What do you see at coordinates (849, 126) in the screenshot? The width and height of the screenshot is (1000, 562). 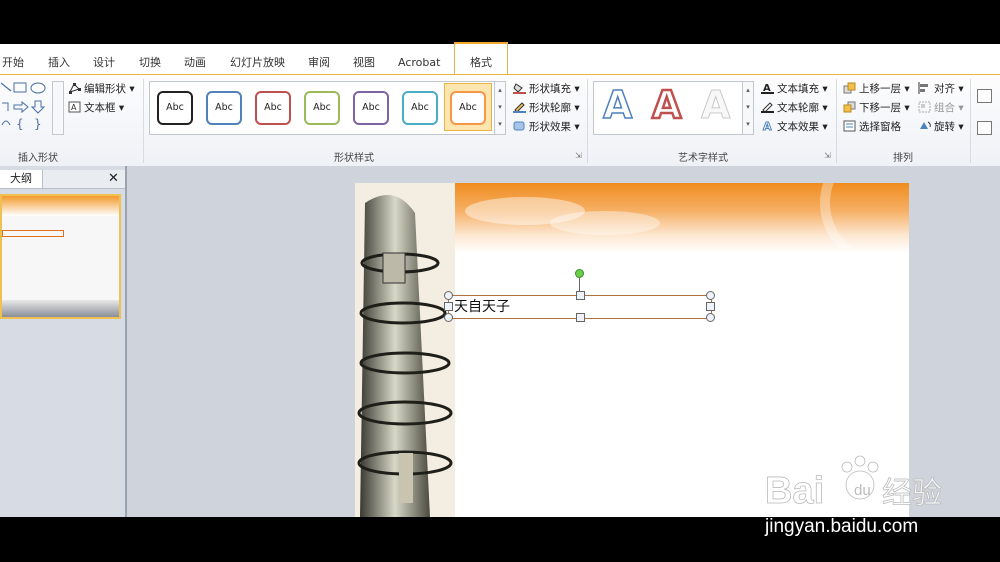 I see `selection-pane-icon` at bounding box center [849, 126].